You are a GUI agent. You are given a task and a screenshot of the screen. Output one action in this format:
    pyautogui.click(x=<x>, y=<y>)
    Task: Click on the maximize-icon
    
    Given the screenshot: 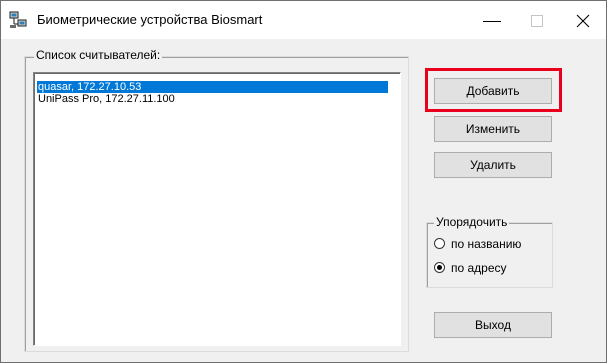 What is the action you would take?
    pyautogui.click(x=537, y=21)
    